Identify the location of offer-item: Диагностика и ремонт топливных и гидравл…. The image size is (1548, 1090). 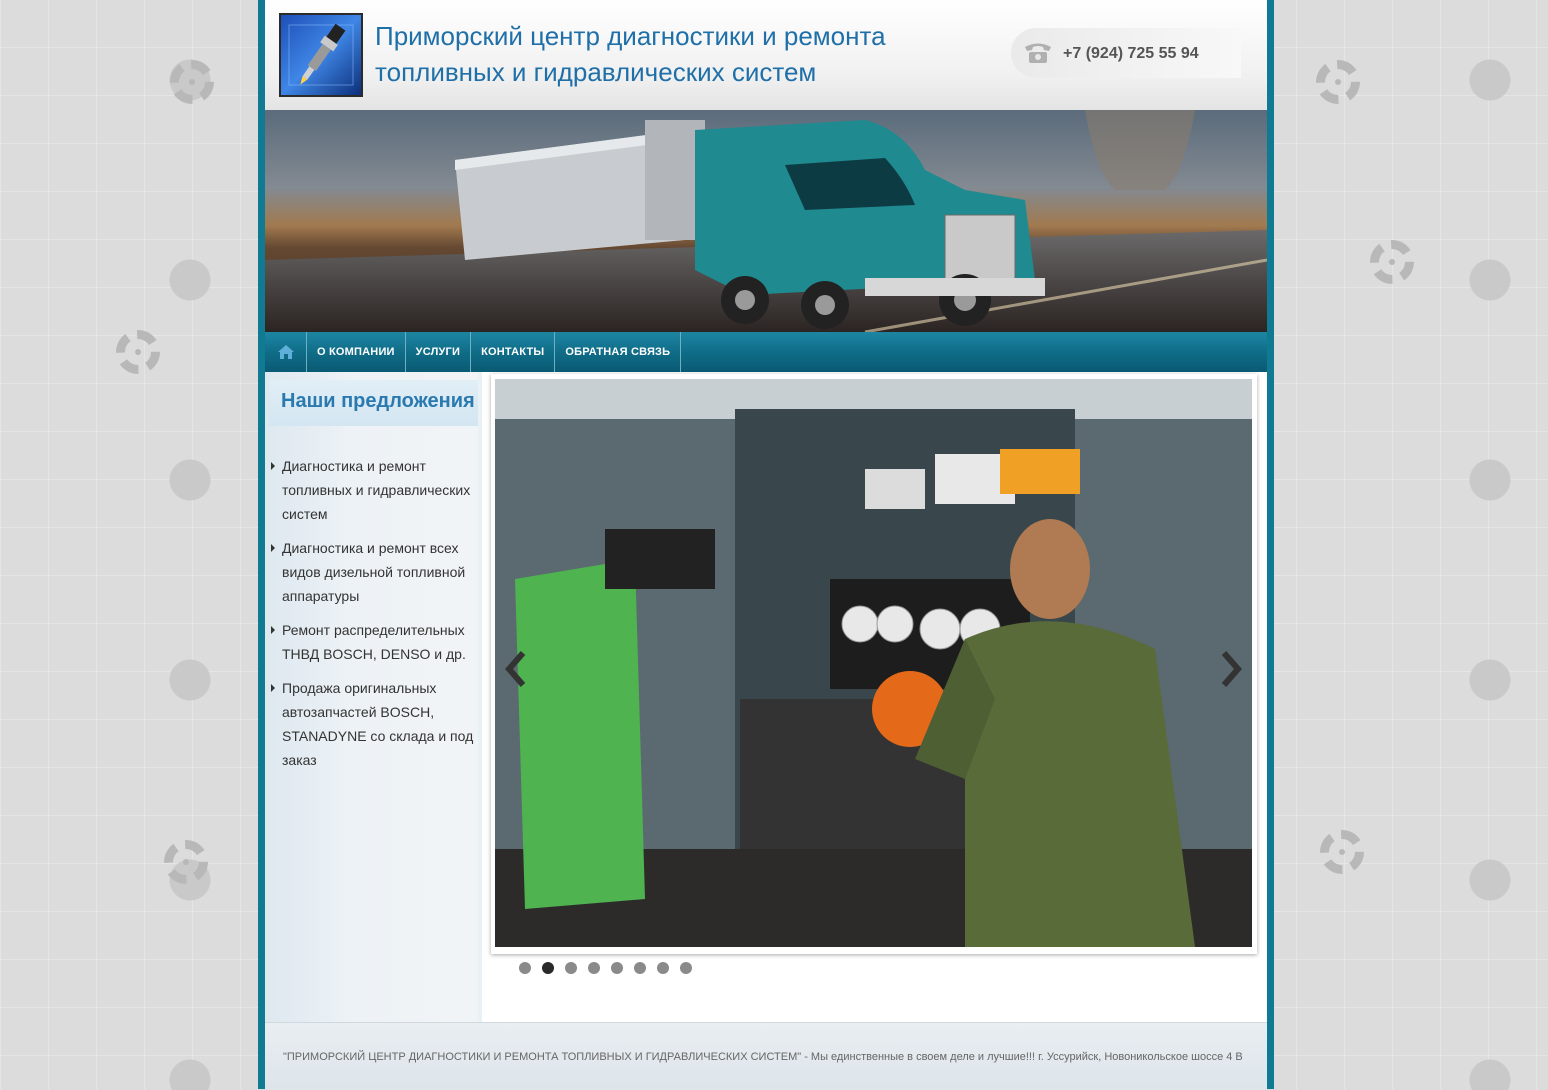
(374, 490).